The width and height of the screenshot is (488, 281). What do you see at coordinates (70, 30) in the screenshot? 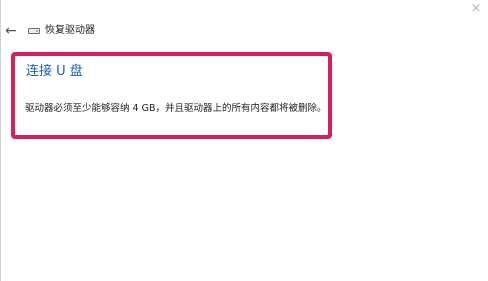
I see `window-title: 恢复驱动器` at bounding box center [70, 30].